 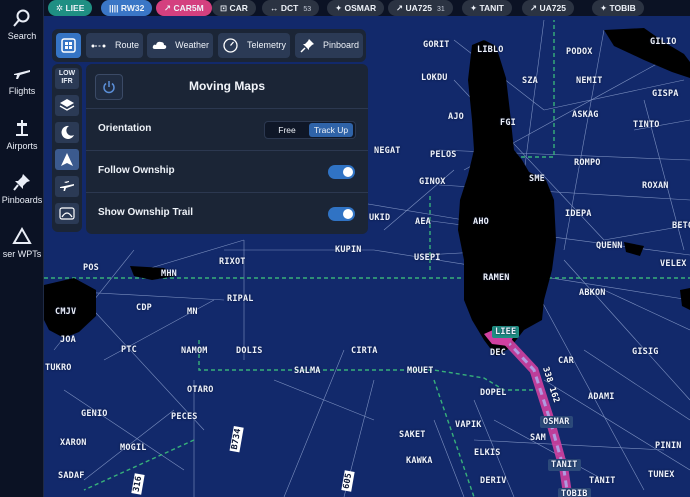 I want to click on waypoint-label: AHO, so click(x=481, y=222).